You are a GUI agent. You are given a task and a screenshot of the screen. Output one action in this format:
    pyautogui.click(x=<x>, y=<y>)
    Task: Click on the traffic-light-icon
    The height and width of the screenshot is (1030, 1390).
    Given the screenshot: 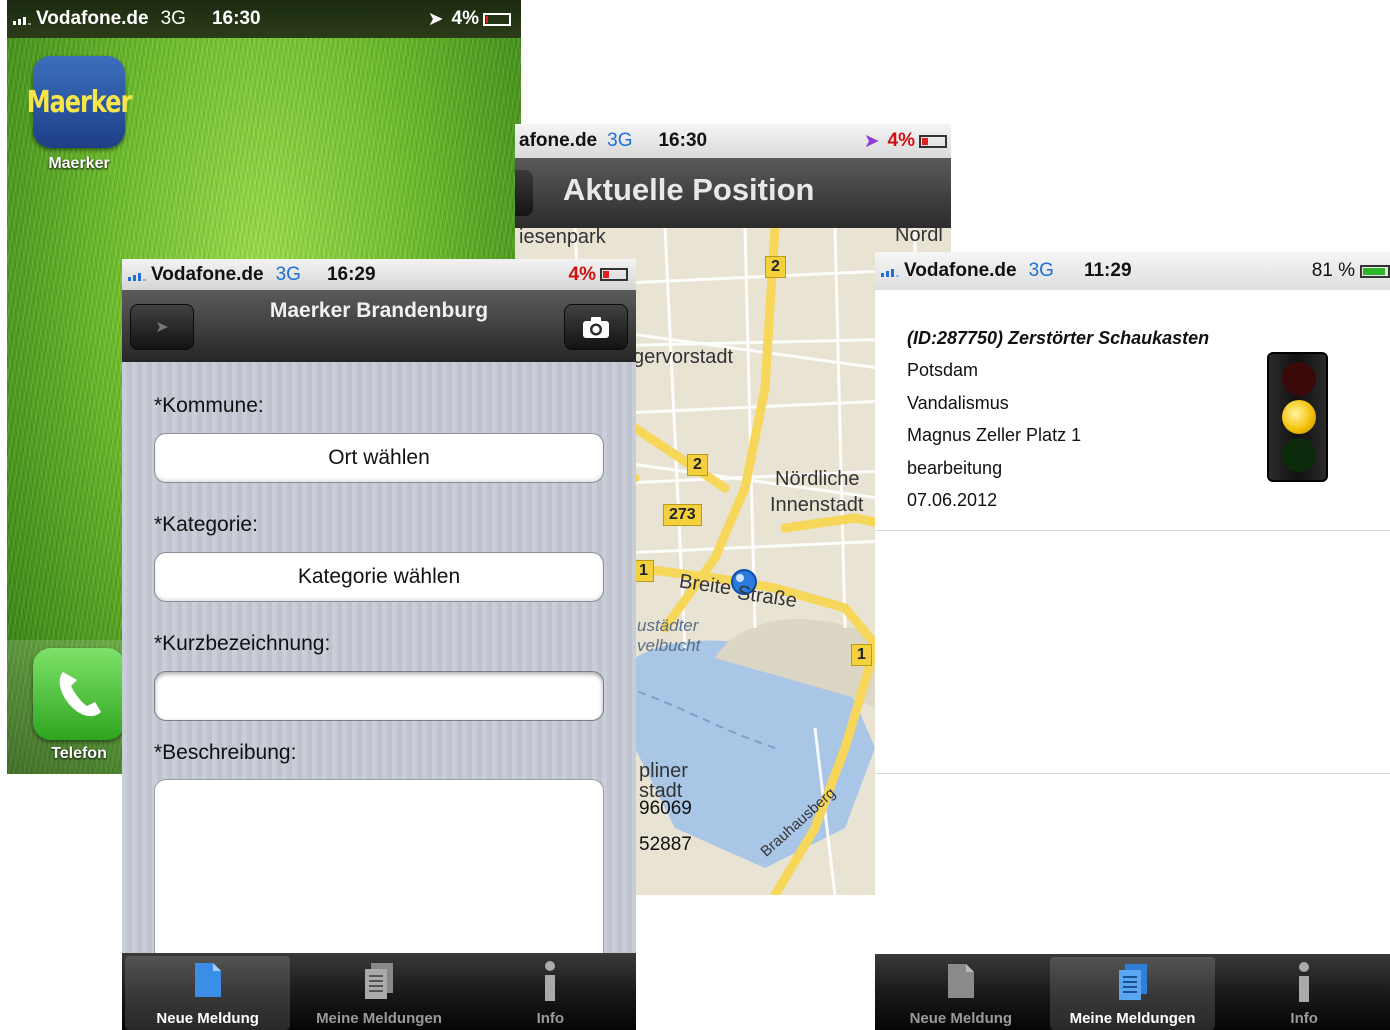 What is the action you would take?
    pyautogui.click(x=1297, y=417)
    